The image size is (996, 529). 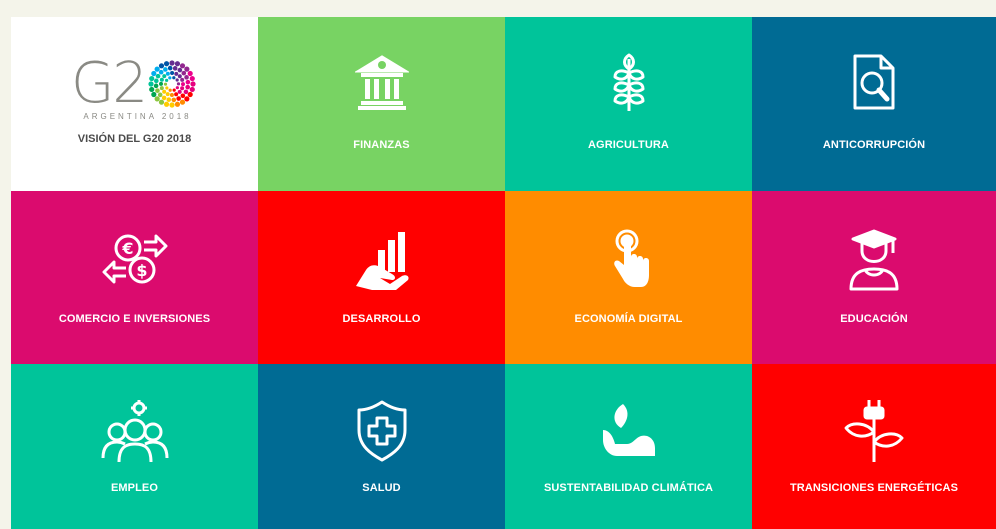 What do you see at coordinates (381, 145) in the screenshot?
I see `tile-label: FINANZAS` at bounding box center [381, 145].